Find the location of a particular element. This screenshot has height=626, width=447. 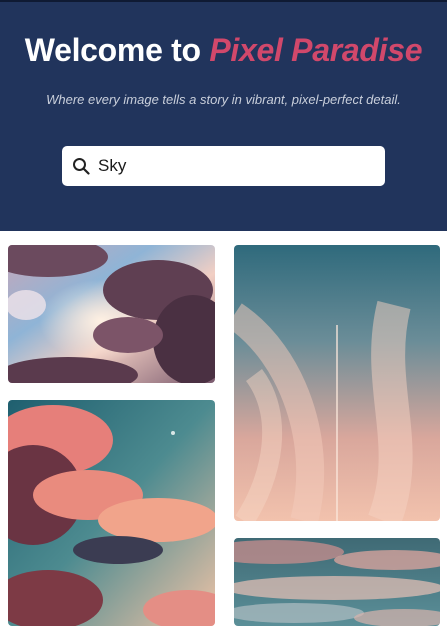

page-title: Welcome to Pixel Paradise is located at coordinates (223, 50).